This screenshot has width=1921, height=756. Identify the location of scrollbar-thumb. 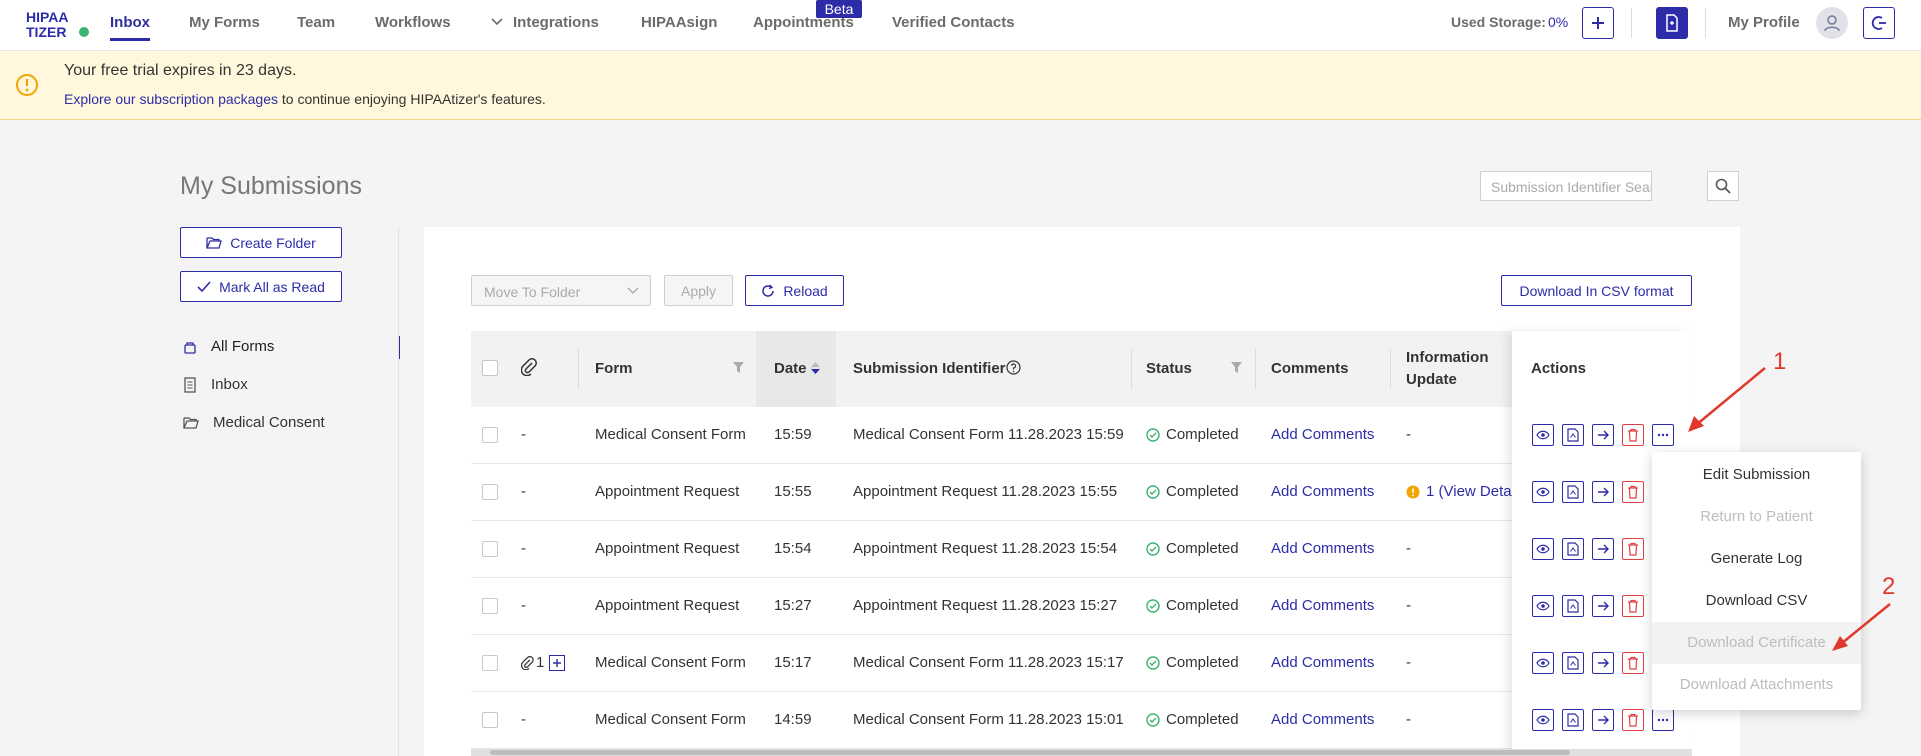
(1030, 752).